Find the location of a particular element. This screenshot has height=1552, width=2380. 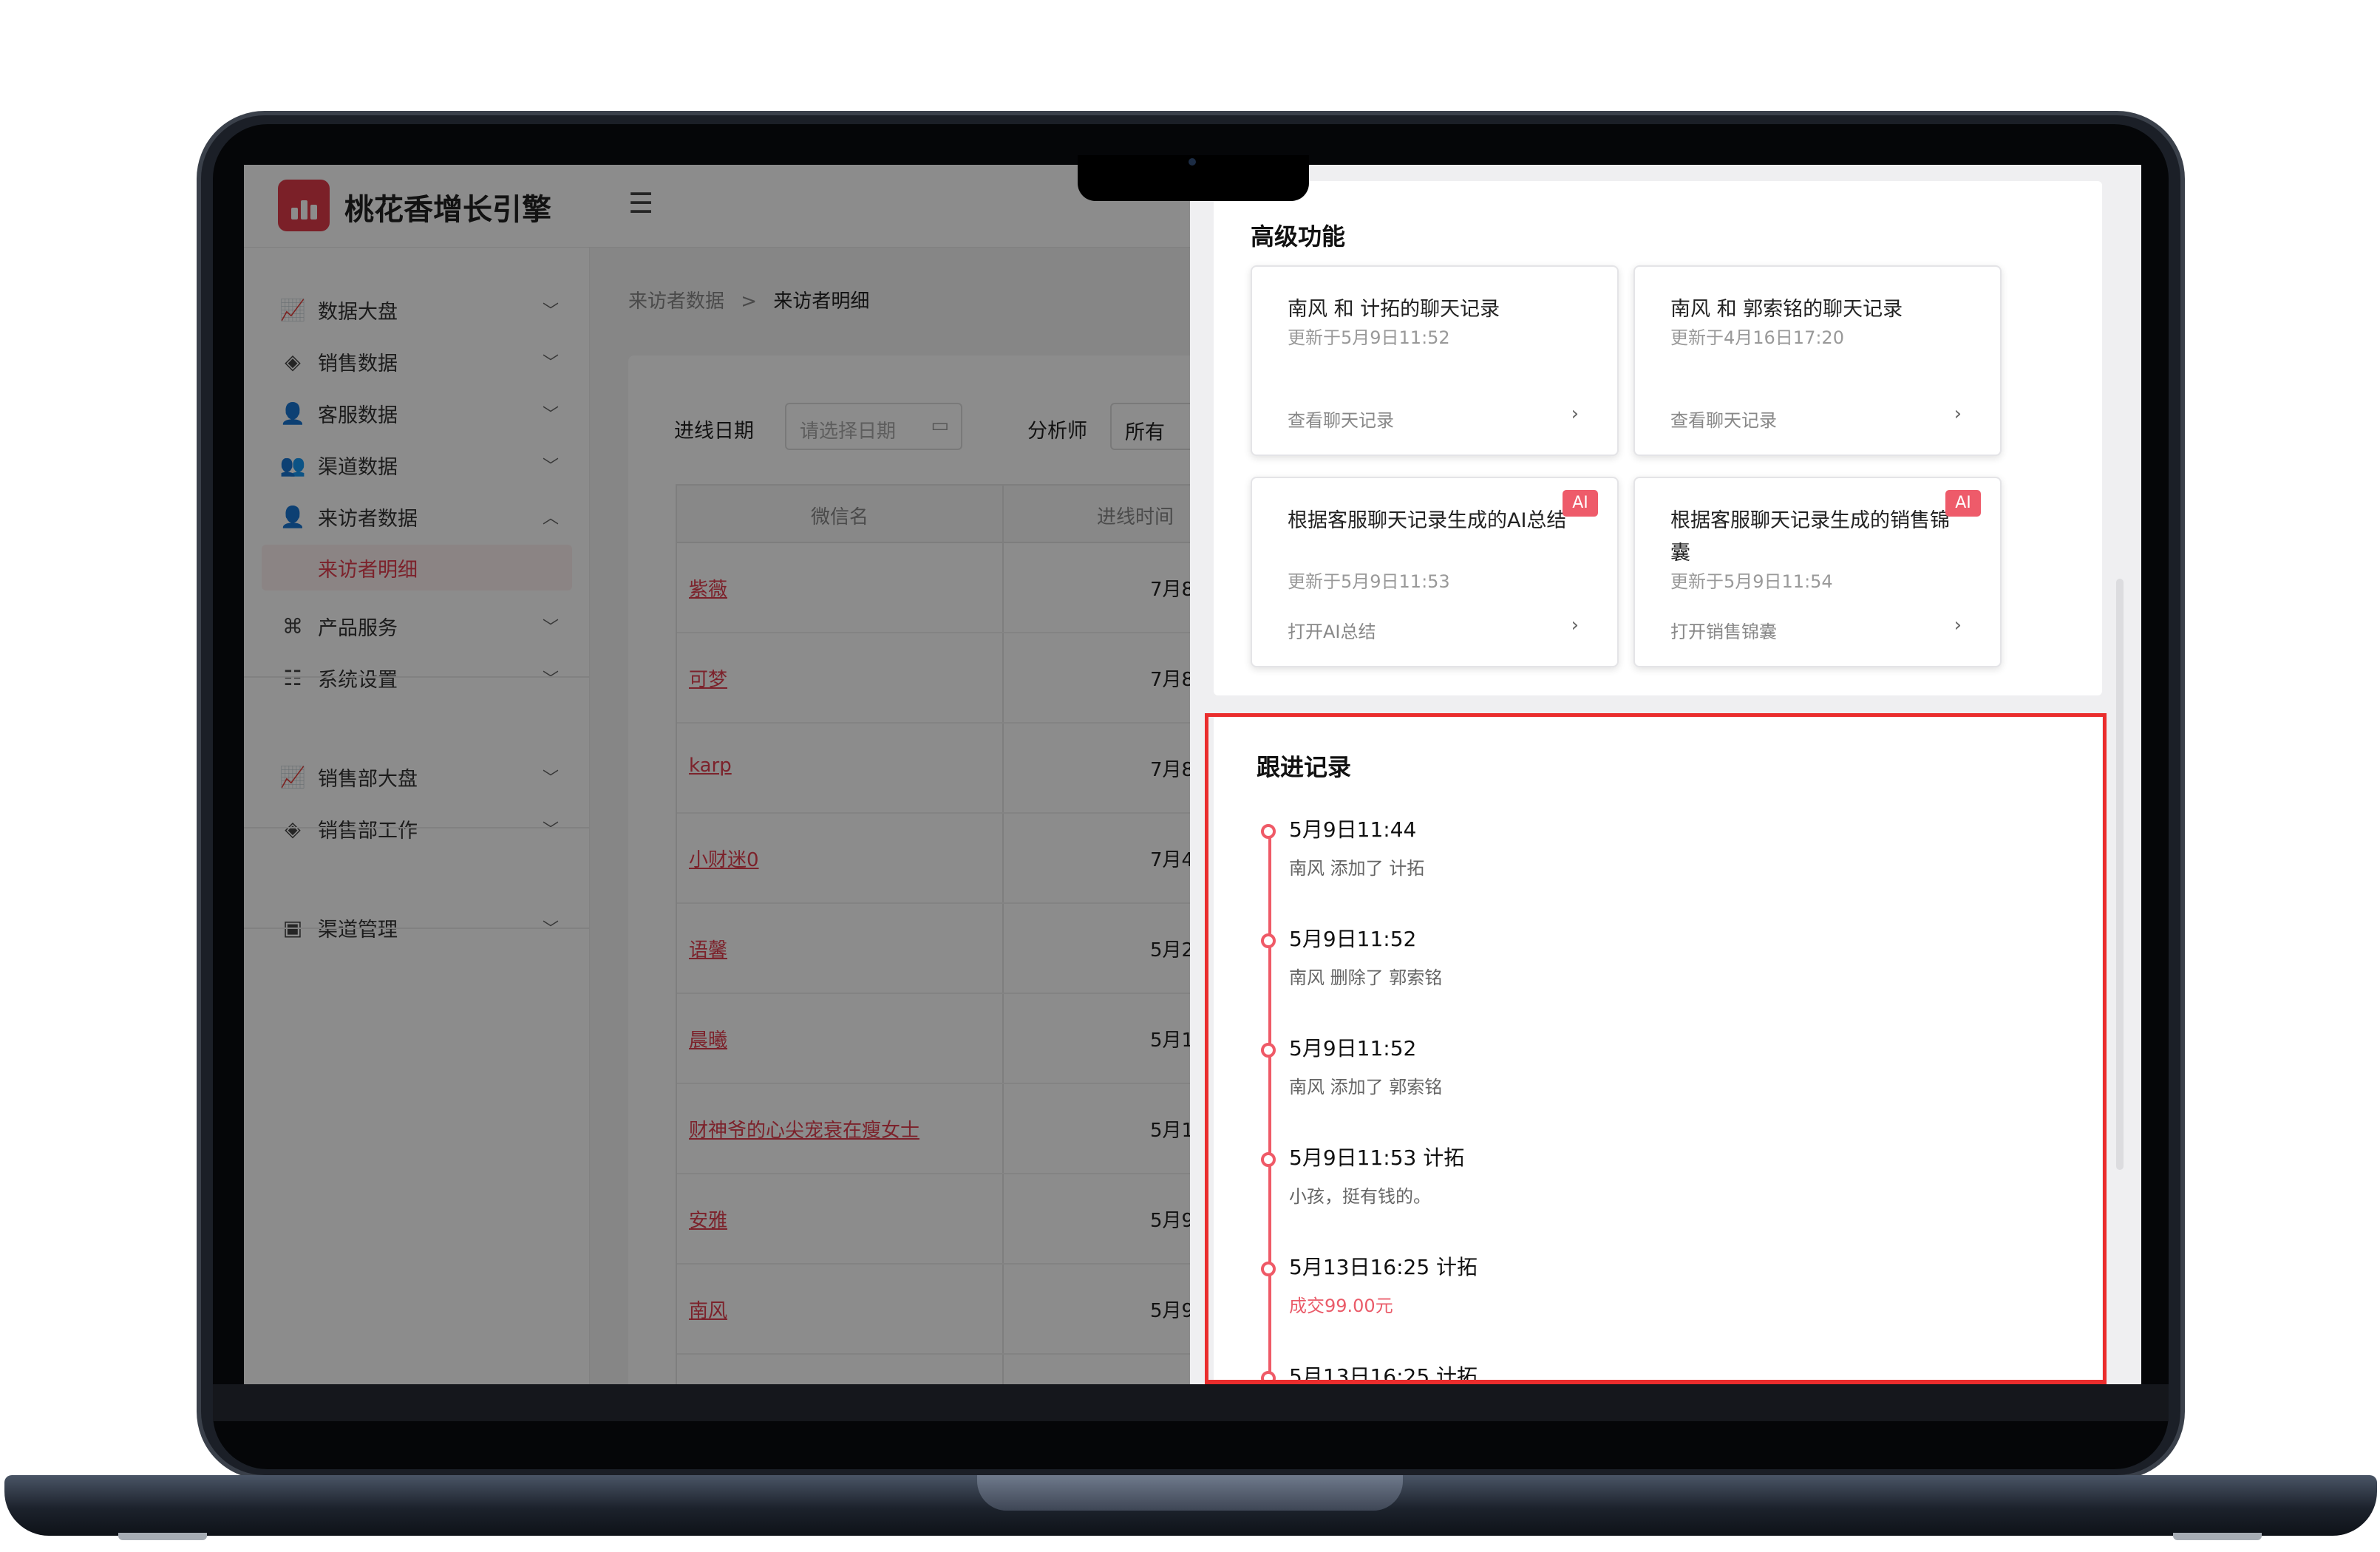

drawer-scrollbar is located at coordinates (2120, 875).